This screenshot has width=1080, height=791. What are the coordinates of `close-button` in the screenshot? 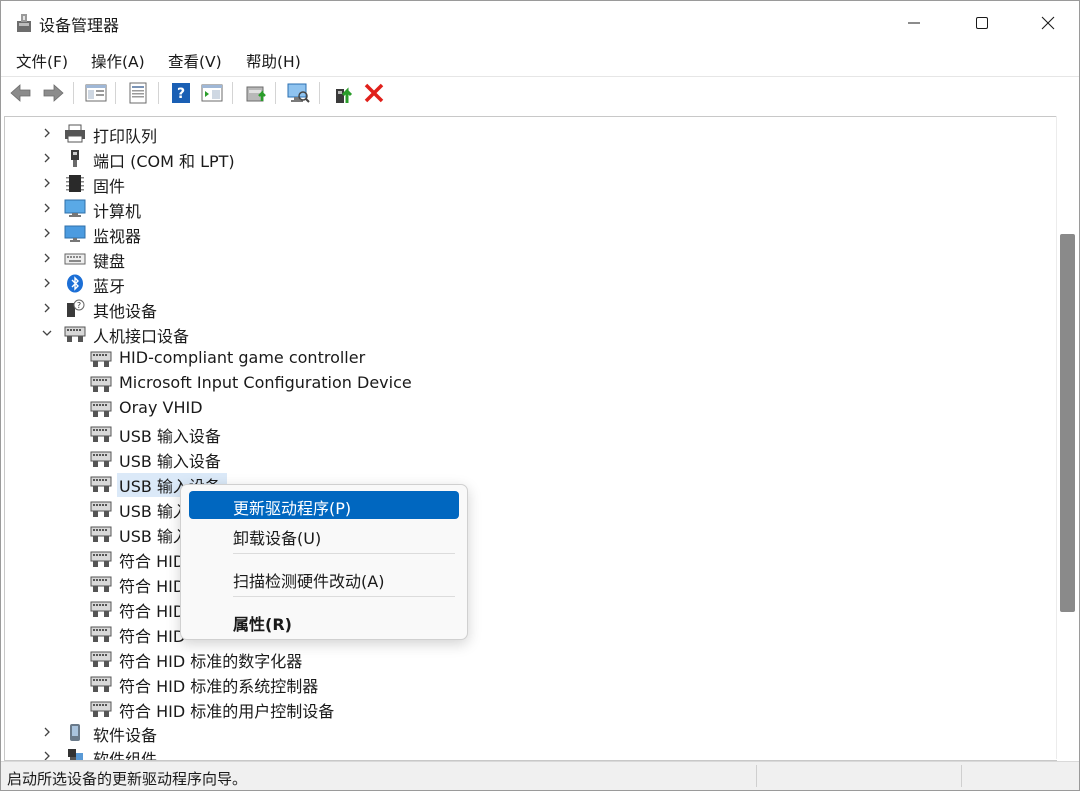 It's located at (1047, 23).